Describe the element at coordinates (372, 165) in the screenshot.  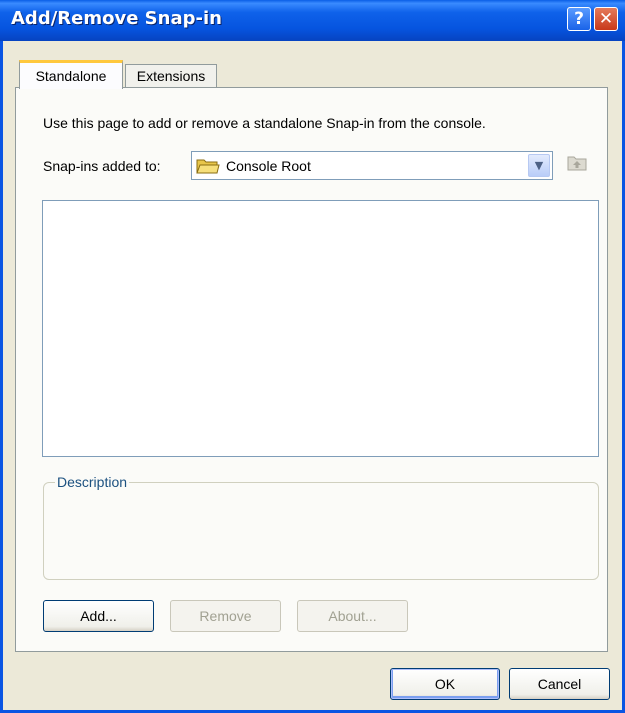
I see `snapins-added-to-dropdown: Console Root ▼` at that location.